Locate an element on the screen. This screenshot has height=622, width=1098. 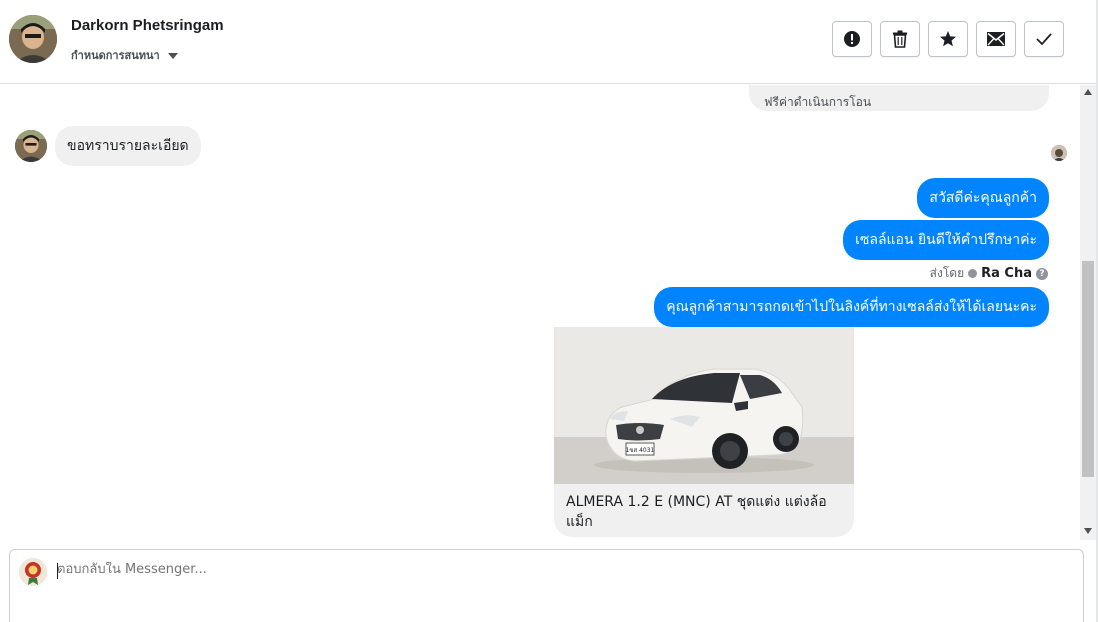
reply-input is located at coordinates (507, 569).